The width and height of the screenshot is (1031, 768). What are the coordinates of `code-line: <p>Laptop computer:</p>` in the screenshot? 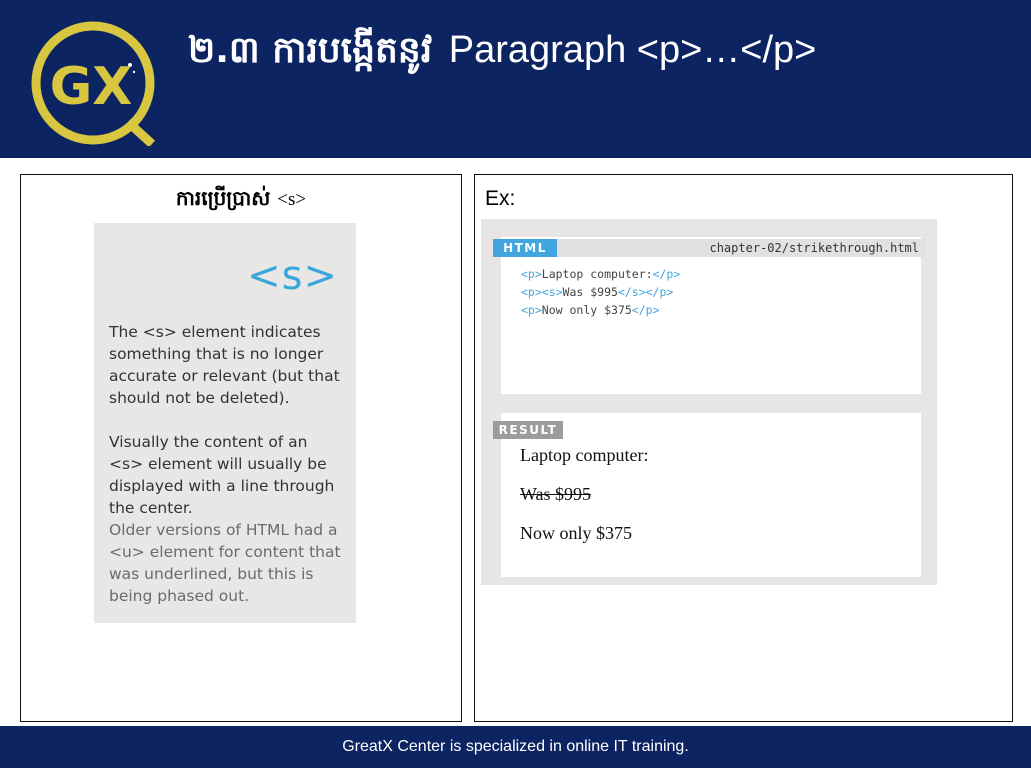 It's located at (601, 274).